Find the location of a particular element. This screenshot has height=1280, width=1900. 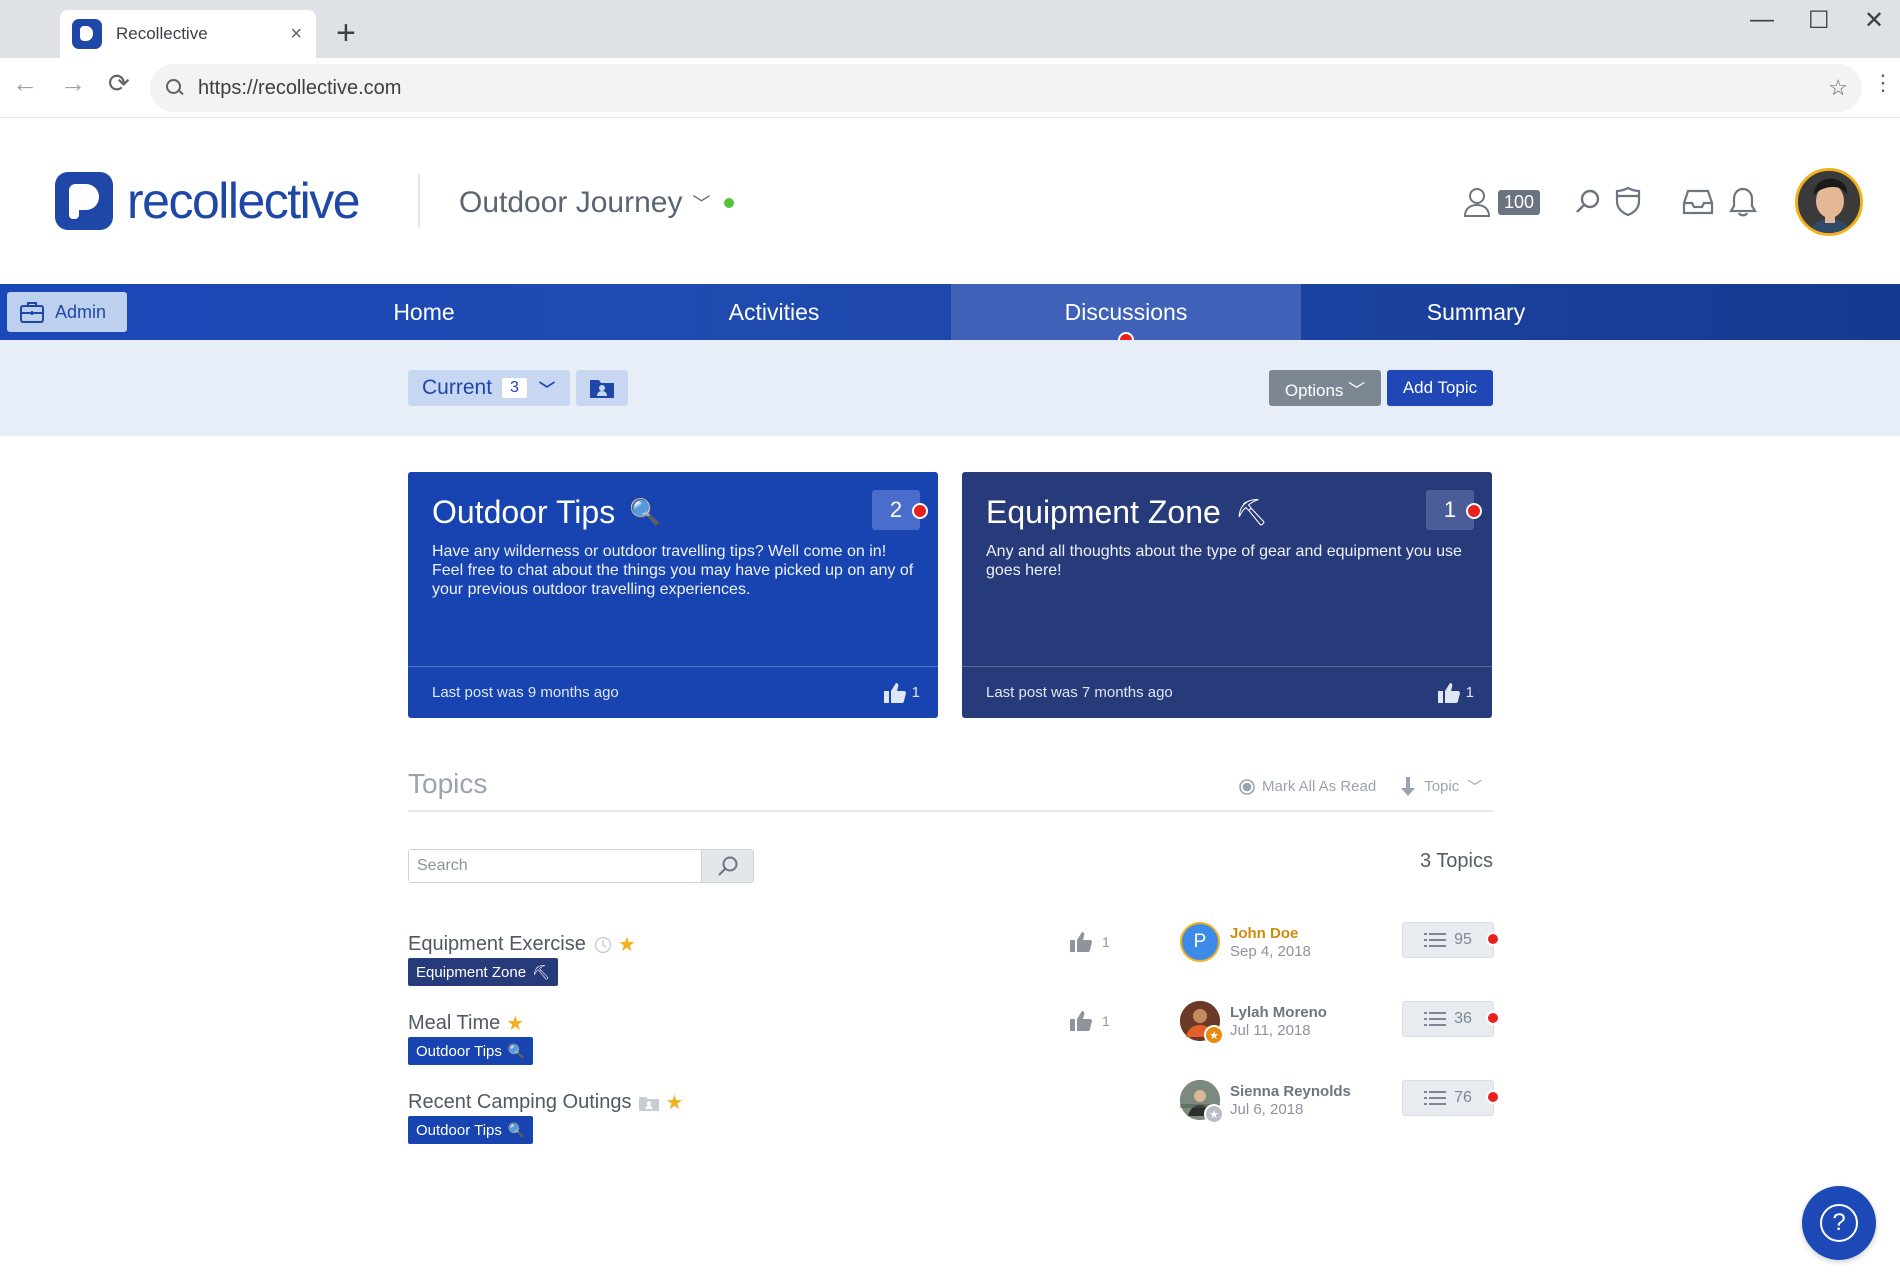

bookmark-star-icon: ☆ is located at coordinates (1838, 88).